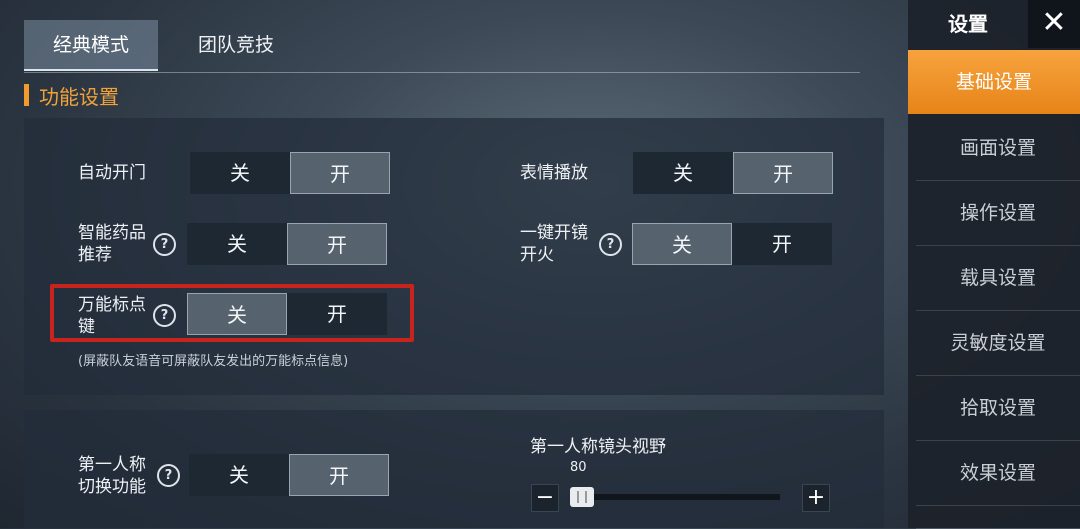  What do you see at coordinates (237, 244) in the screenshot?
I see `smart-medicine-off-button: 关` at bounding box center [237, 244].